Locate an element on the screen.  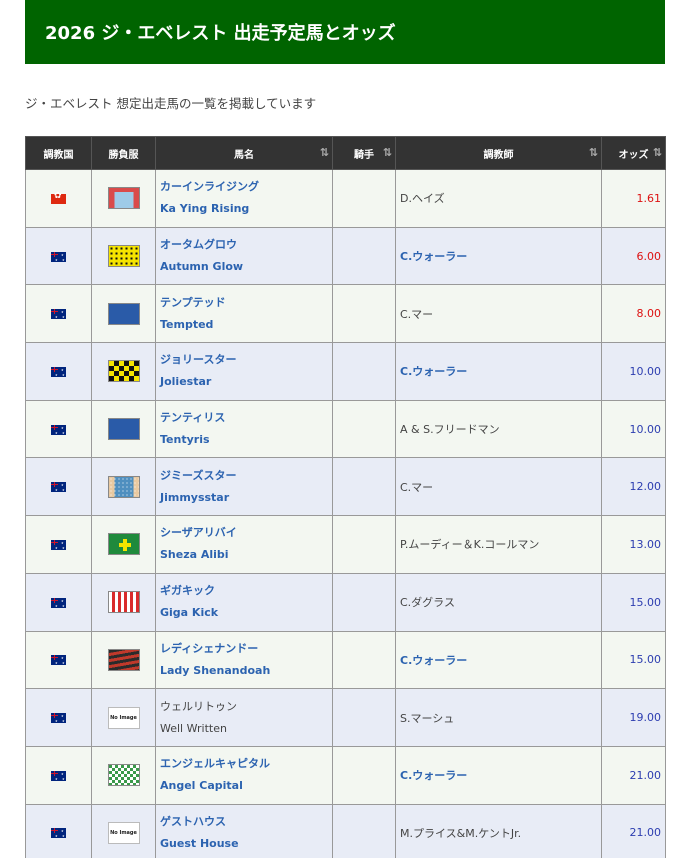
odds-cell: 6.00 is located at coordinates (633, 256).